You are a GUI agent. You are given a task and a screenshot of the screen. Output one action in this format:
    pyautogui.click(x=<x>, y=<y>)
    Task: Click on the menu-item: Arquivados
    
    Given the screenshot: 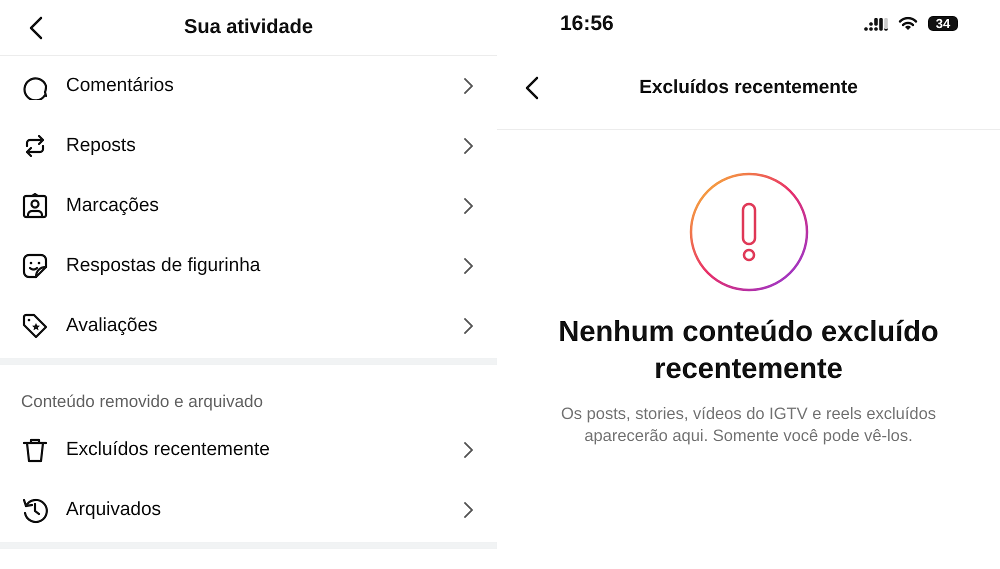 What is the action you would take?
    pyautogui.click(x=248, y=510)
    